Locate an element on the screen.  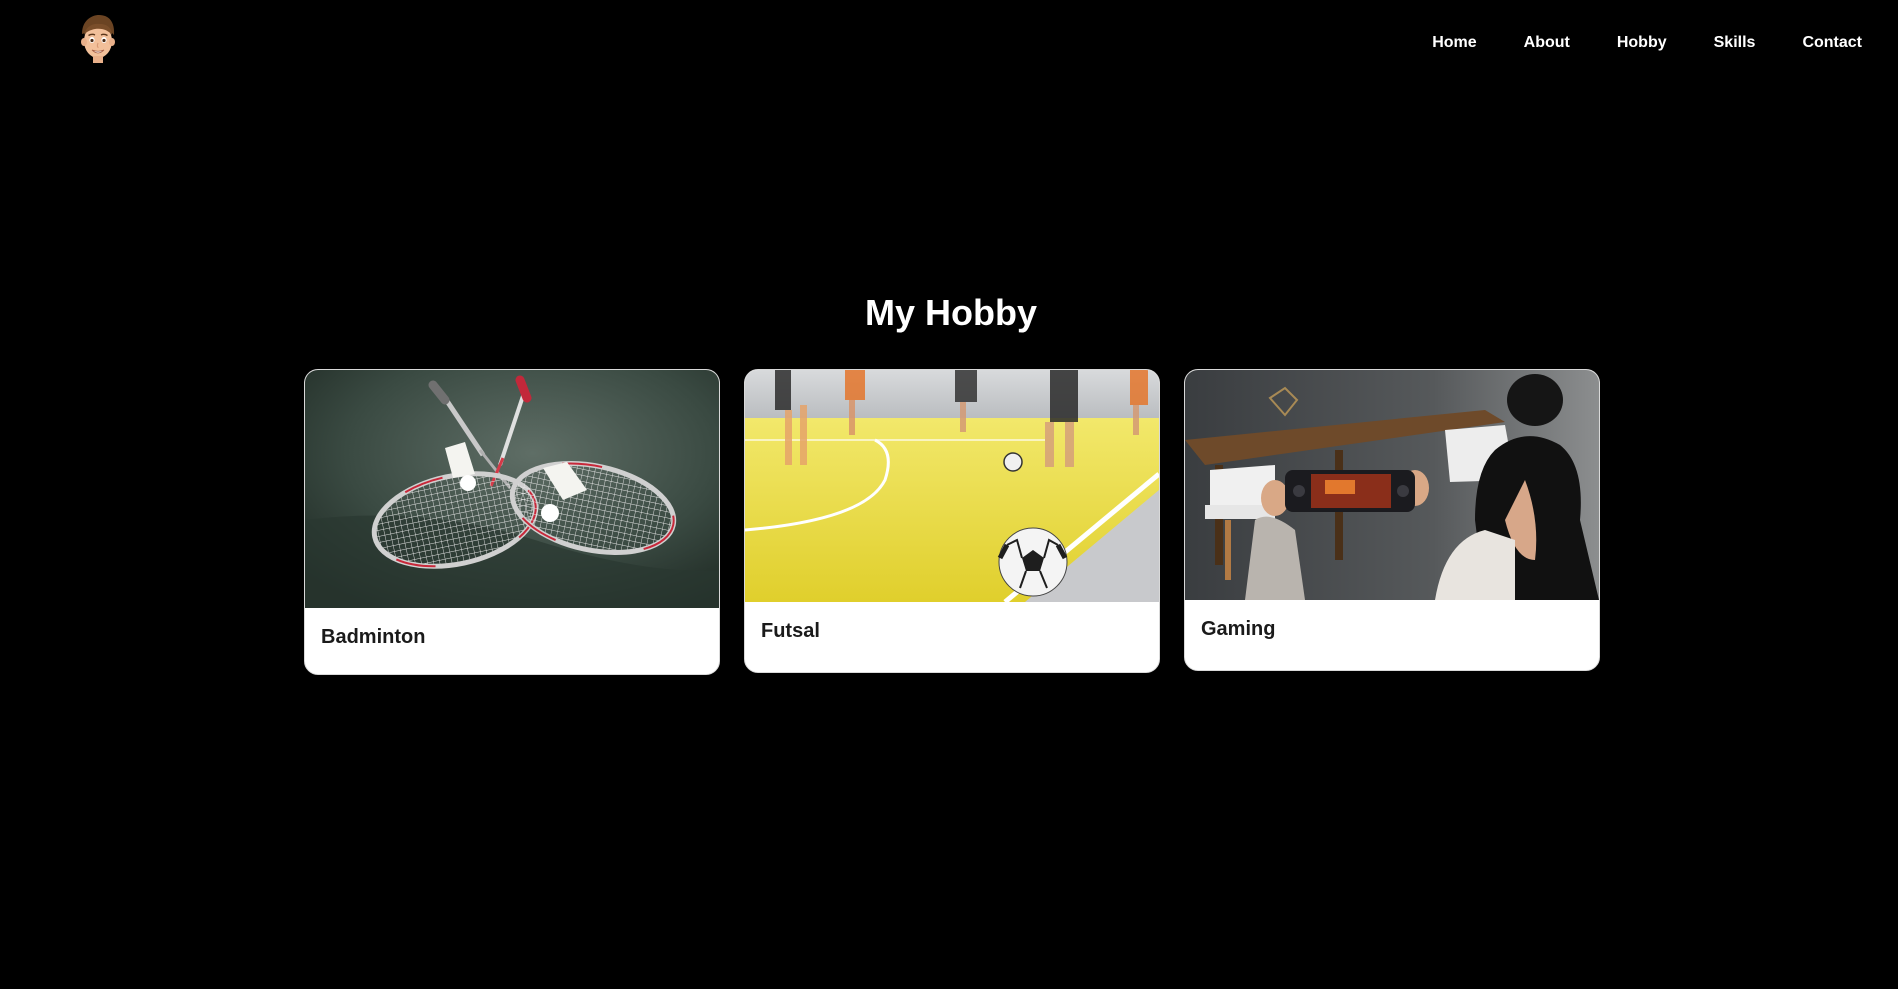
hobby-card-gaming: Gaming is located at coordinates (1392, 520).